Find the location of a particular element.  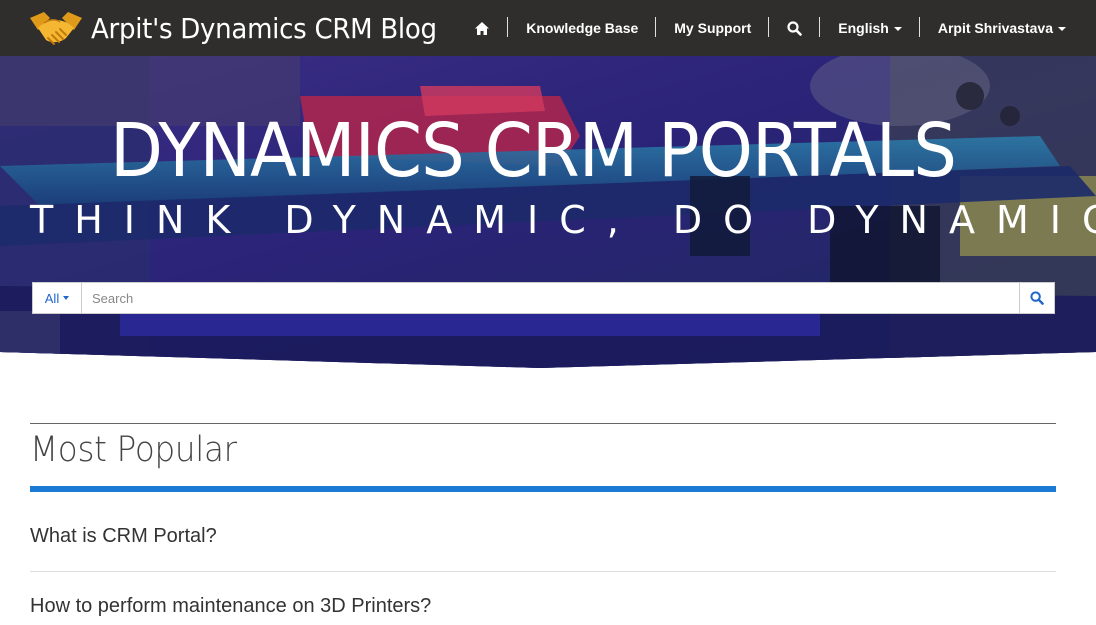

search-bar: All is located at coordinates (543, 298).